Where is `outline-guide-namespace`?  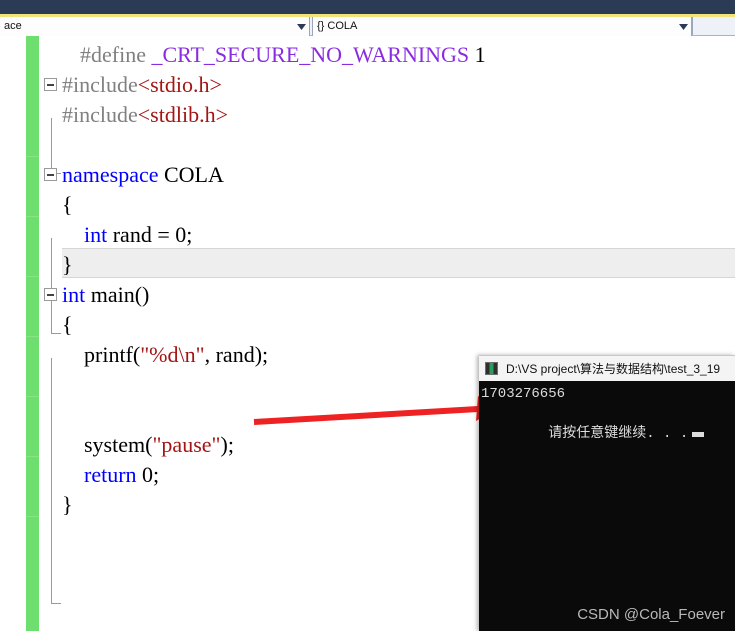 outline-guide-namespace is located at coordinates (51, 285).